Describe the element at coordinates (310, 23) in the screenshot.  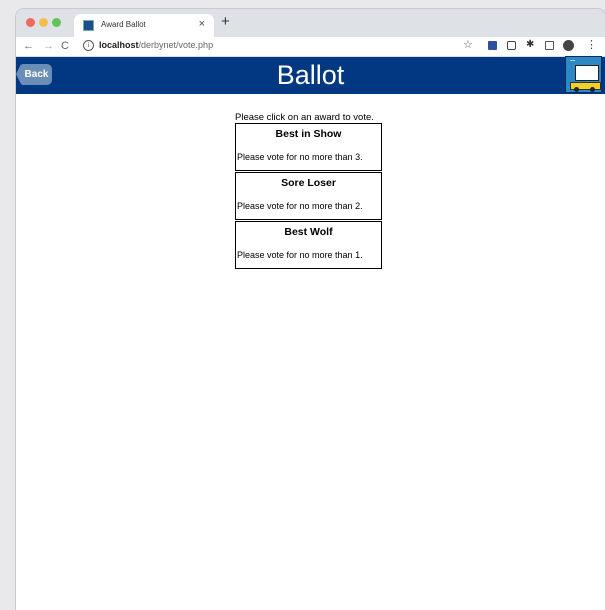
I see `tab-strip: Award Ballot × +` at that location.